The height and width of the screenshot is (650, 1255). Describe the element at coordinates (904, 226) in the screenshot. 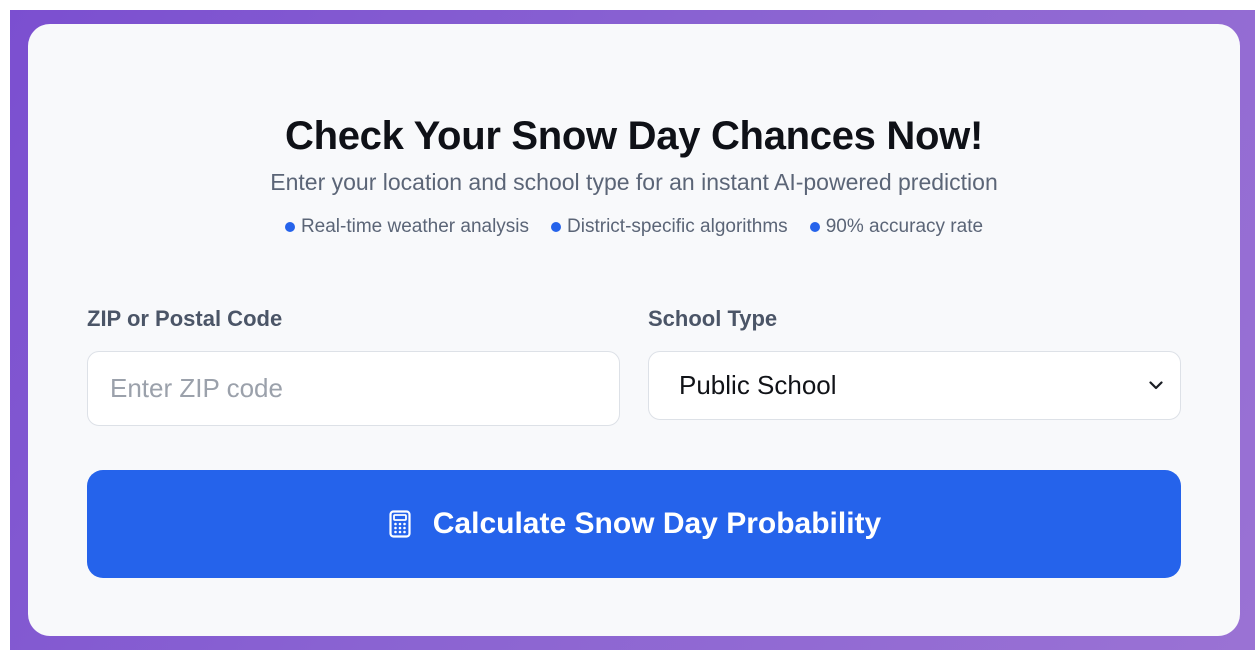

I see `feature-label: 90% accuracy rate` at that location.